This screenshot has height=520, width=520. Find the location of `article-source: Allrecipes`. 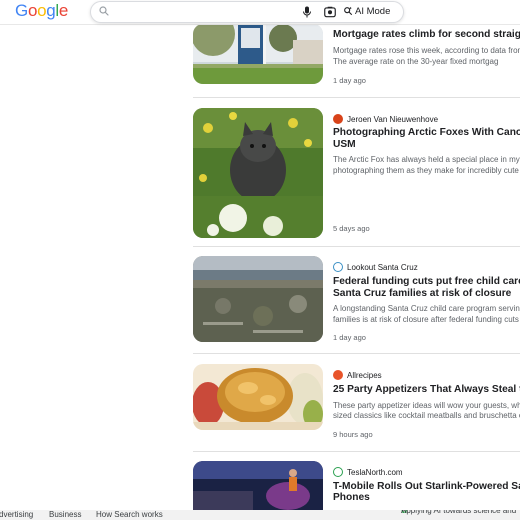

article-source: Allrecipes is located at coordinates (357, 375).